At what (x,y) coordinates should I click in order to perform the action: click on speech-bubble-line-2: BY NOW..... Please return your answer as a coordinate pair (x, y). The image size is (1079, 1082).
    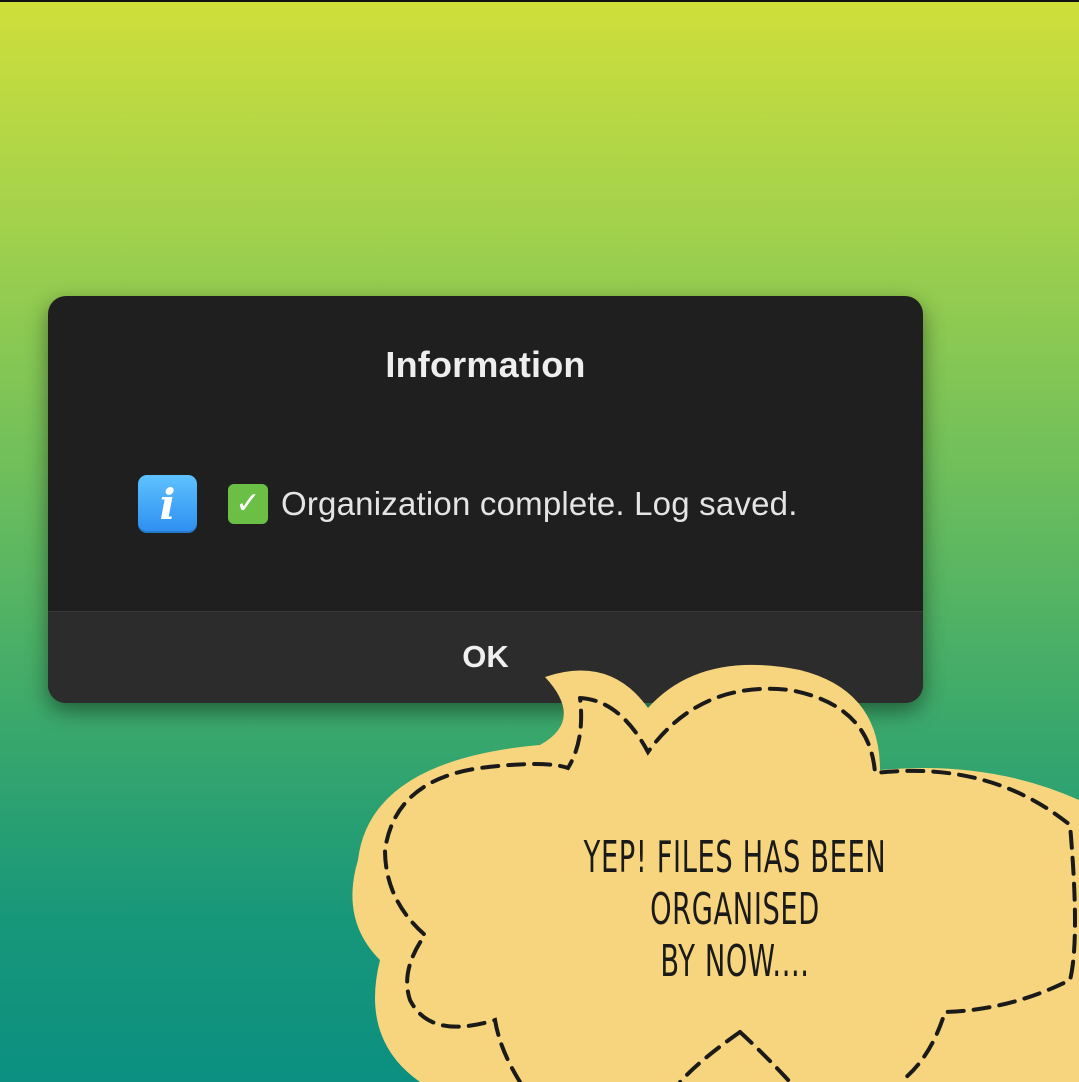
    Looking at the image, I should click on (735, 961).